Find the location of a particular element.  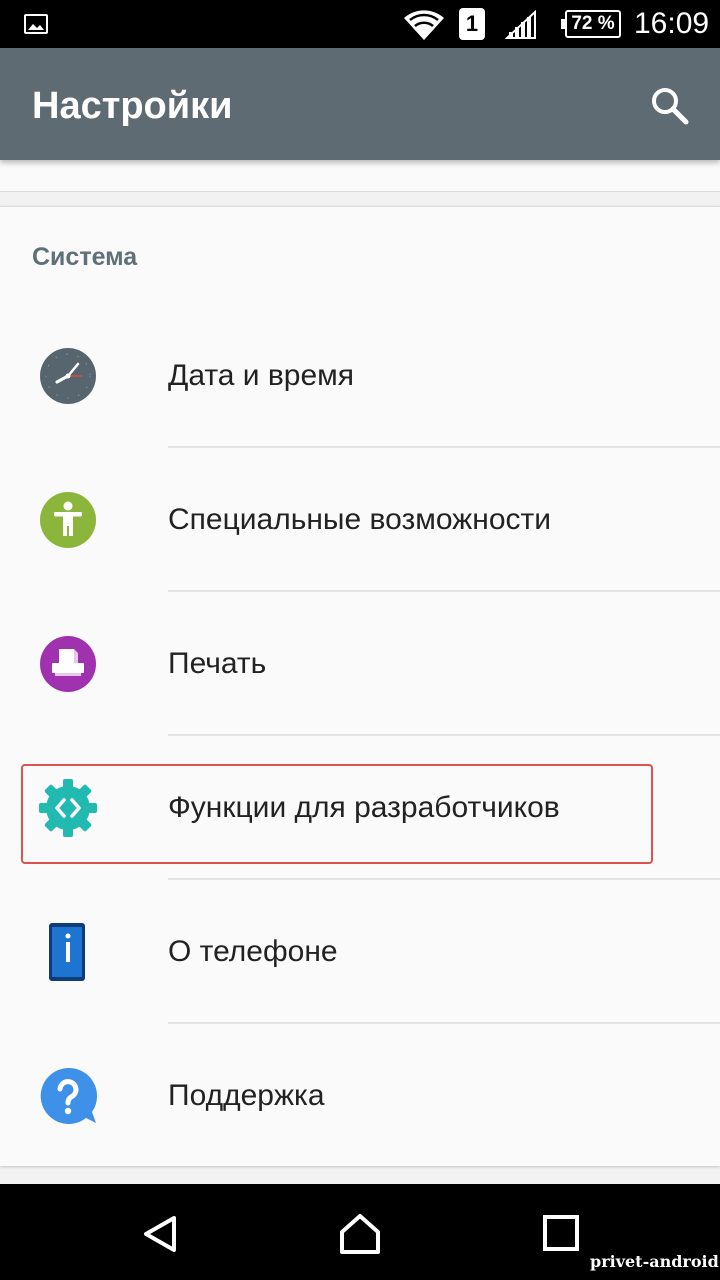

search-button is located at coordinates (670, 106).